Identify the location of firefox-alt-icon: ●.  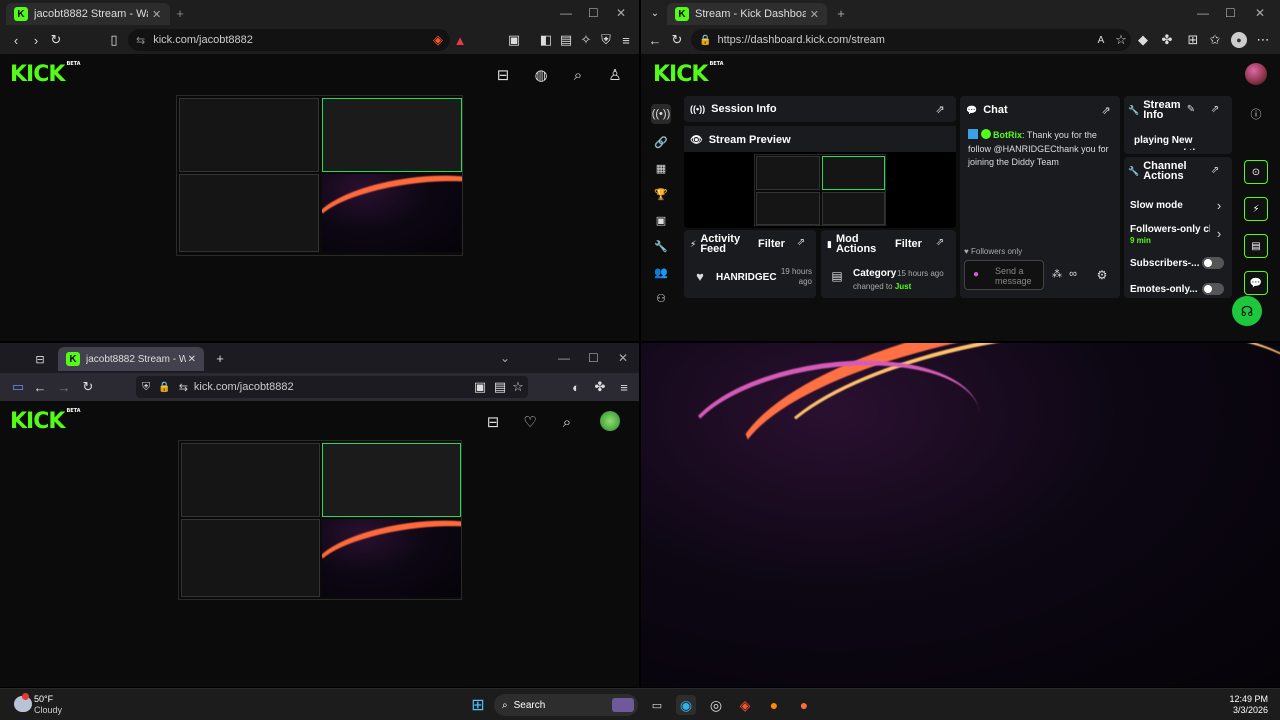
(804, 705).